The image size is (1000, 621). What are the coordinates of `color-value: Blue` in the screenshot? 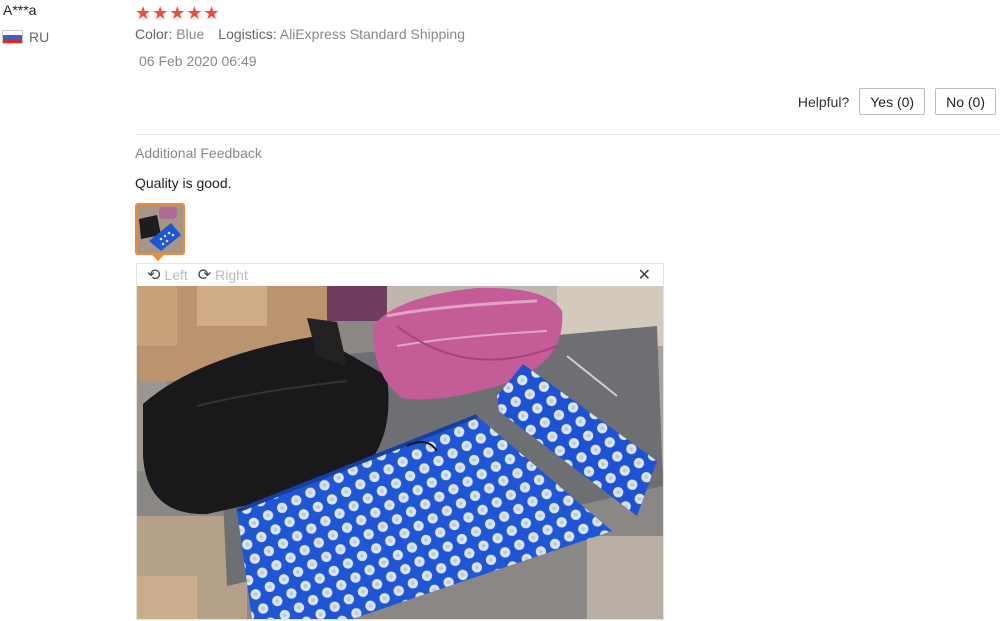 It's located at (190, 34).